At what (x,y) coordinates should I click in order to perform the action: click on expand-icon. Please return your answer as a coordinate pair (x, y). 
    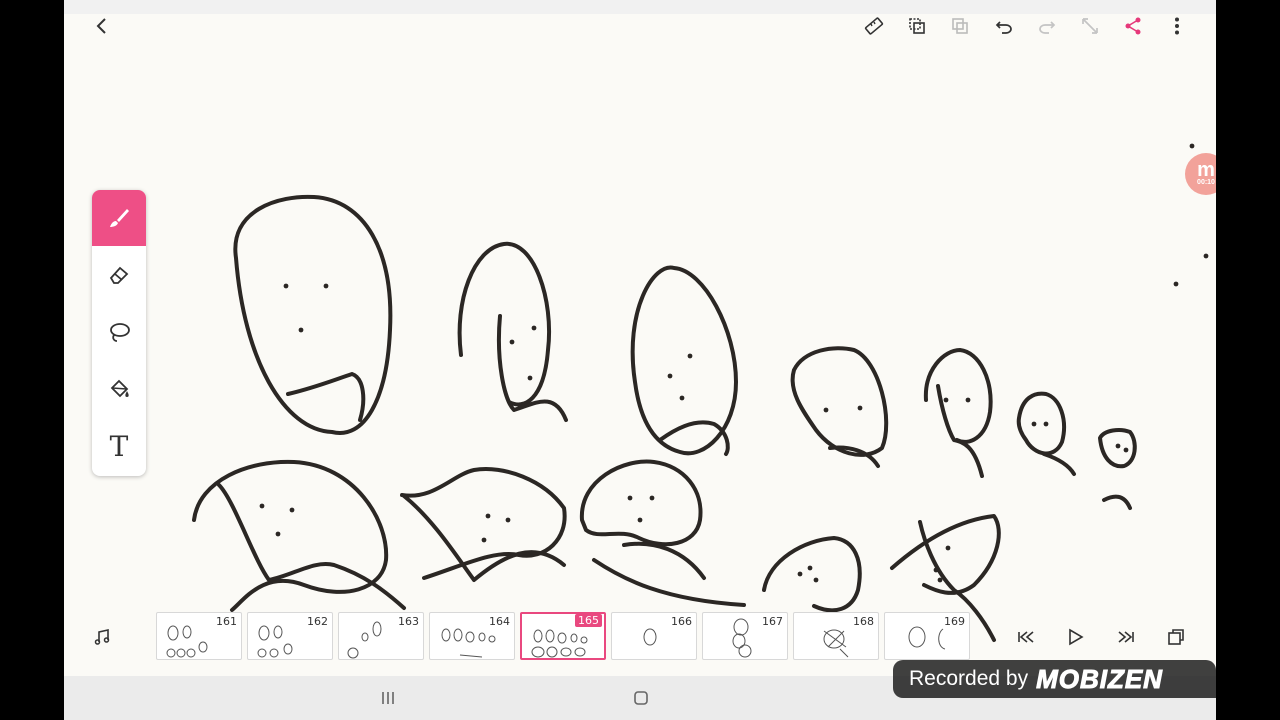
    Looking at the image, I should click on (1090, 26).